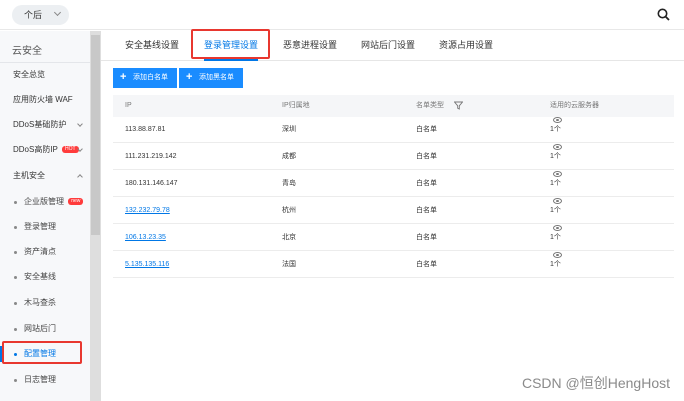 This screenshot has width=684, height=401. What do you see at coordinates (128, 105) in the screenshot?
I see `column-header-ip: IP` at bounding box center [128, 105].